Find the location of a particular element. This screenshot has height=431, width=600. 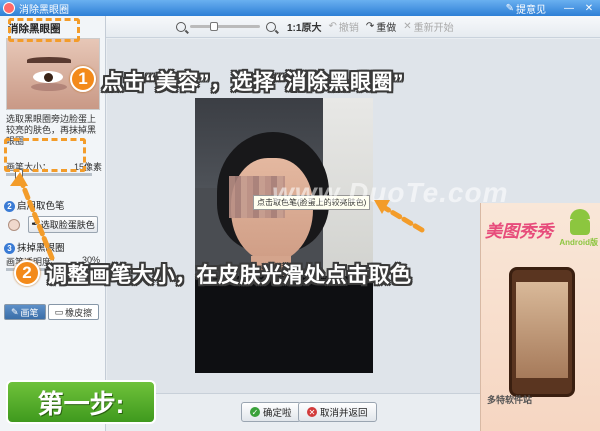

instruction-callout-2: 调整画笔大小，在皮肤光滑处点击取色 is located at coordinates (229, 275).